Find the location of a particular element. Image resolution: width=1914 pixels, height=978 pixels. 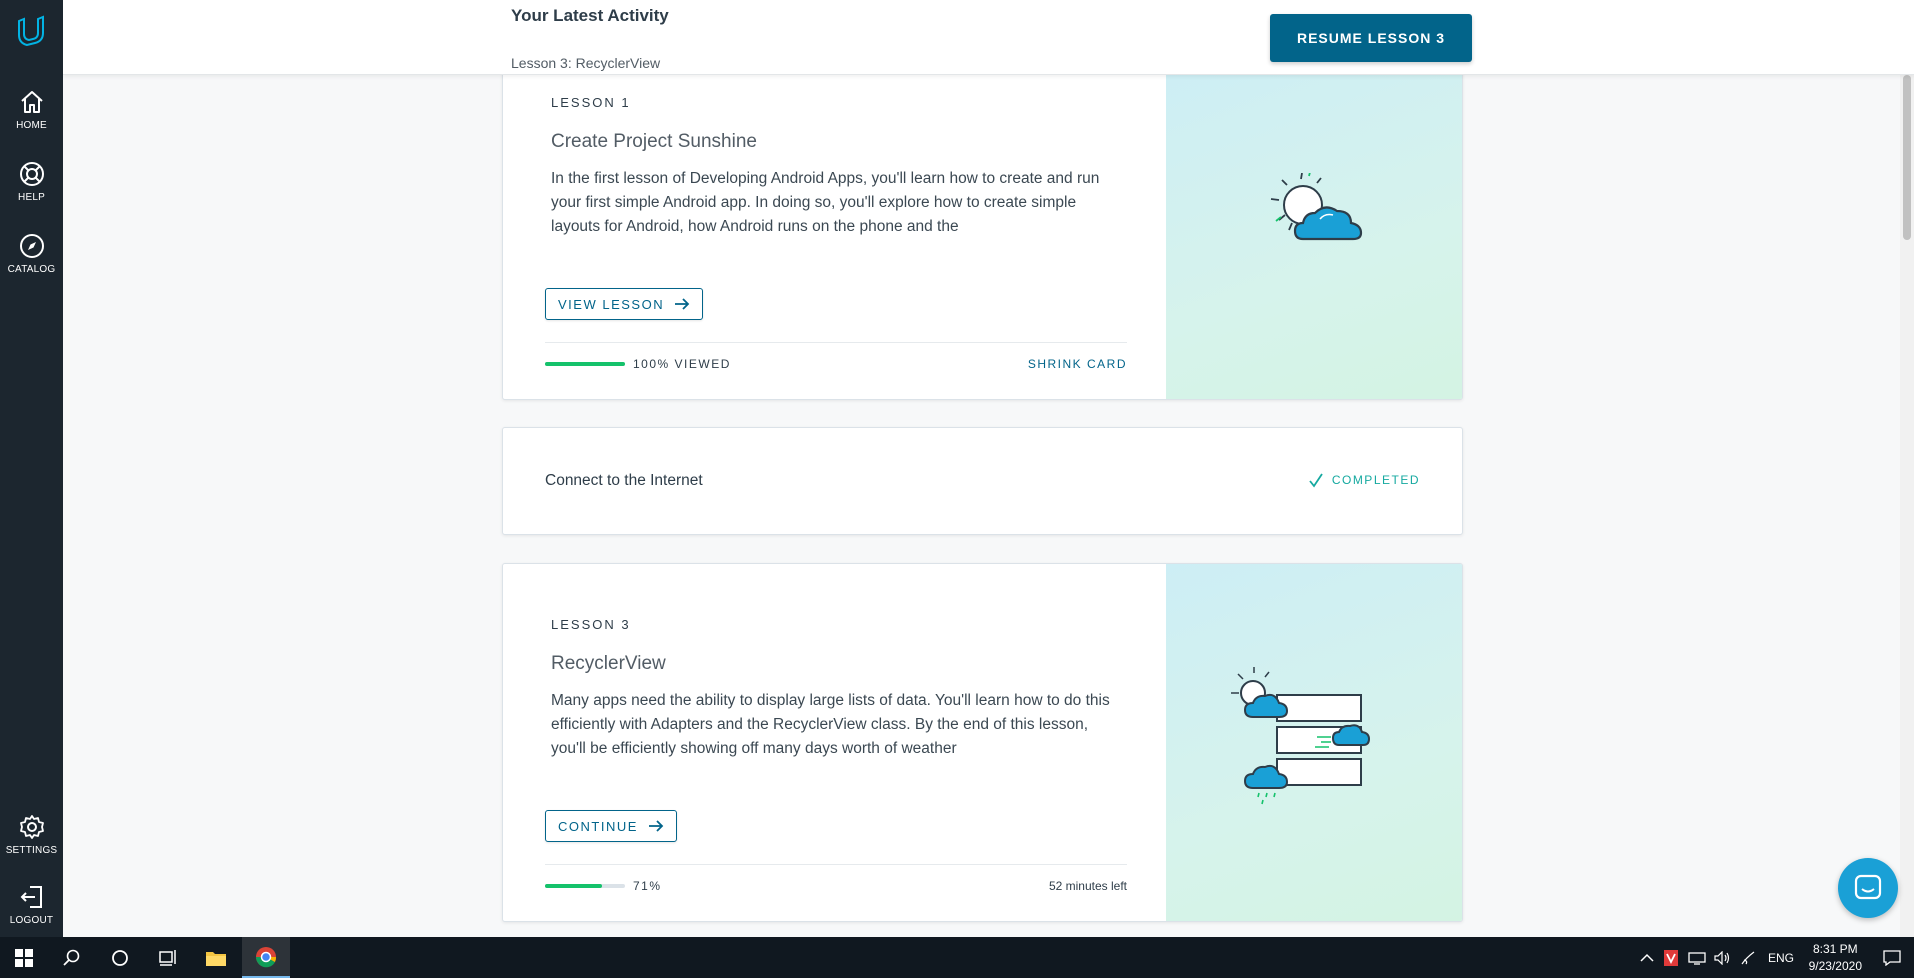

antivirus-icon is located at coordinates (1671, 957).